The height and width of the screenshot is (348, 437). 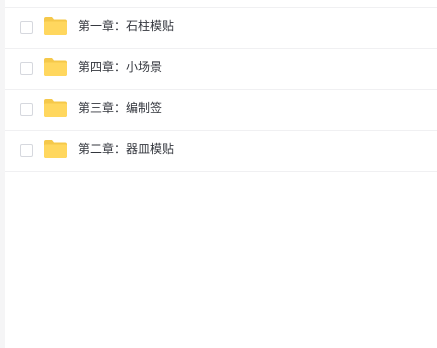 I want to click on list-item: 第二章：器皿模贴, so click(x=221, y=151).